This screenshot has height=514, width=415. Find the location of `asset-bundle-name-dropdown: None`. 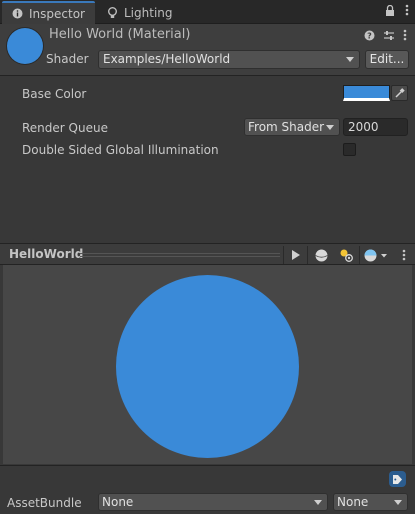

asset-bundle-name-dropdown: None is located at coordinates (213, 502).